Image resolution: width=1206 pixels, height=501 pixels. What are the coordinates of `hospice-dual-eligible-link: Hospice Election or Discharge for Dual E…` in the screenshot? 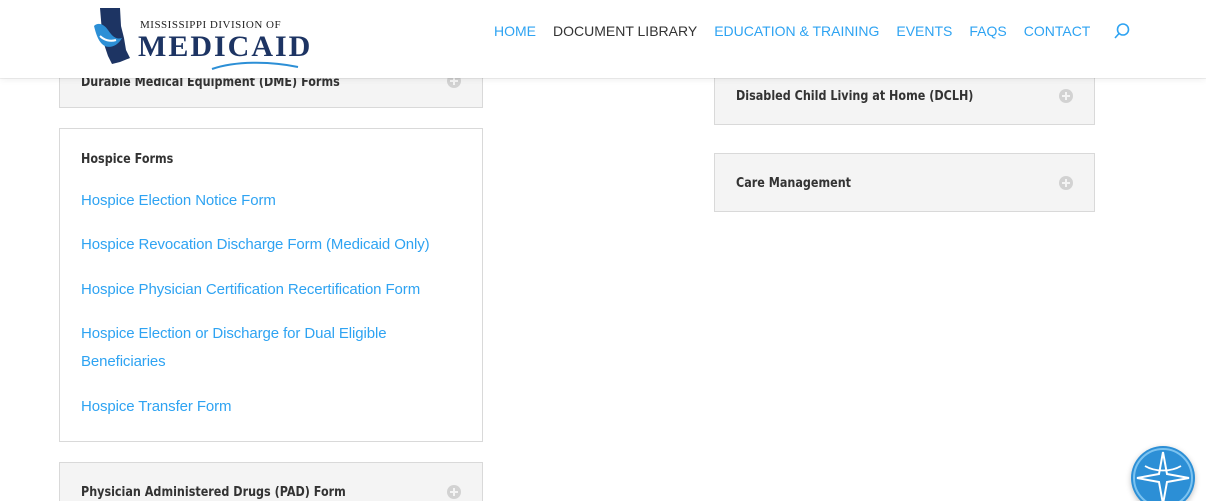 It's located at (234, 334).